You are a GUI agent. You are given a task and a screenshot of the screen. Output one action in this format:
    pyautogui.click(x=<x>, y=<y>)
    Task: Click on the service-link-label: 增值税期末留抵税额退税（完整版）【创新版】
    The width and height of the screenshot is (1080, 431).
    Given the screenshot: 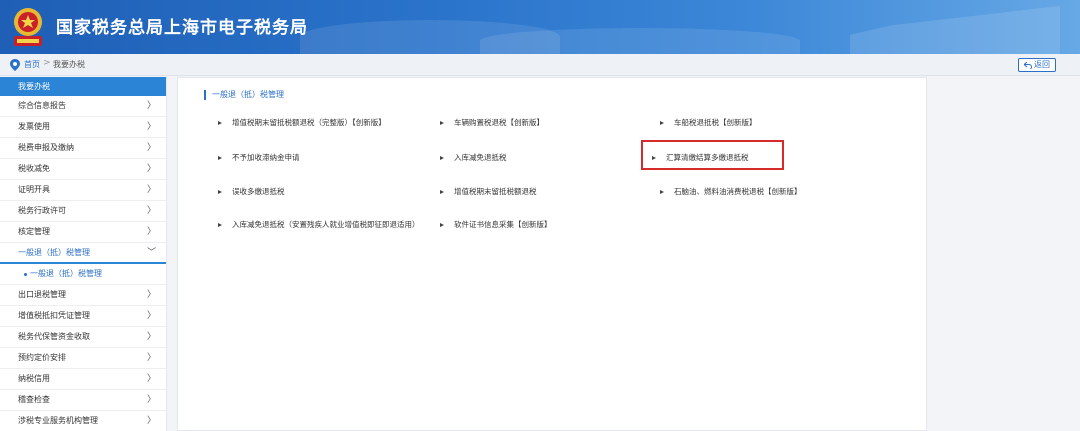 What is the action you would take?
    pyautogui.click(x=309, y=122)
    